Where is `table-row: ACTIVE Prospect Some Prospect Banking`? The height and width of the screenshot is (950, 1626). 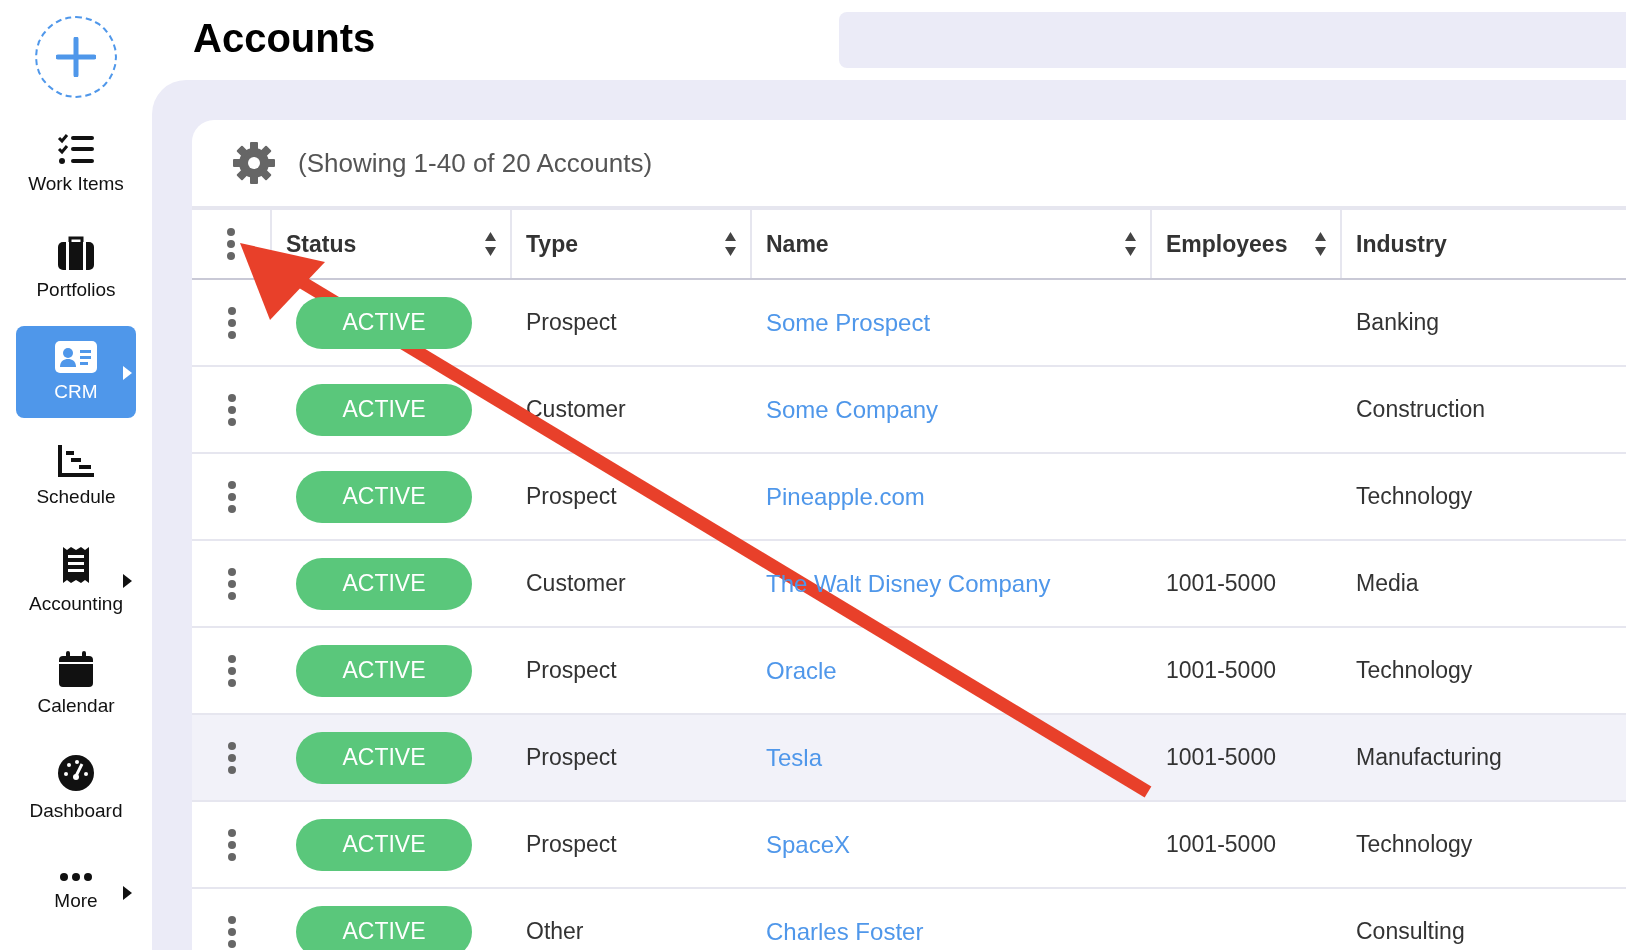
table-row: ACTIVE Prospect Some Prospect Banking is located at coordinates (909, 323).